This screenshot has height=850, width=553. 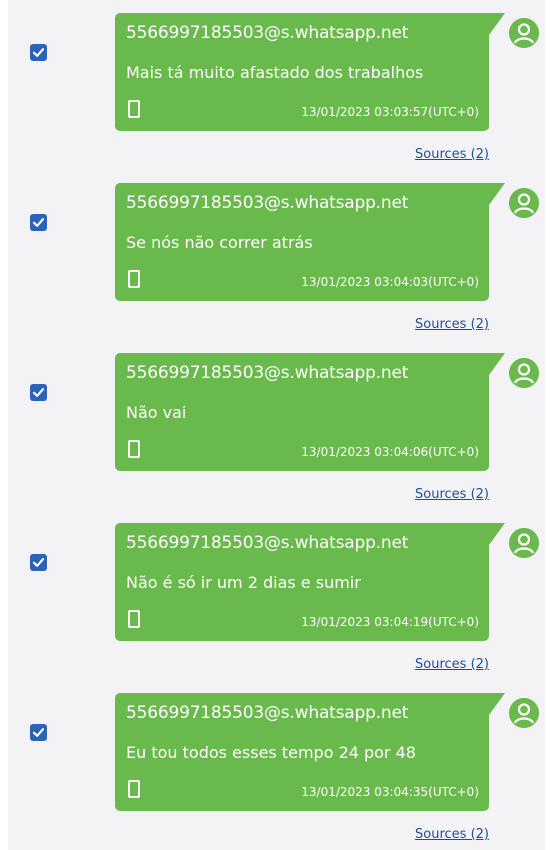 I want to click on message-timestamp: 13/01/2023 03:04:35(UTC+0), so click(x=390, y=792).